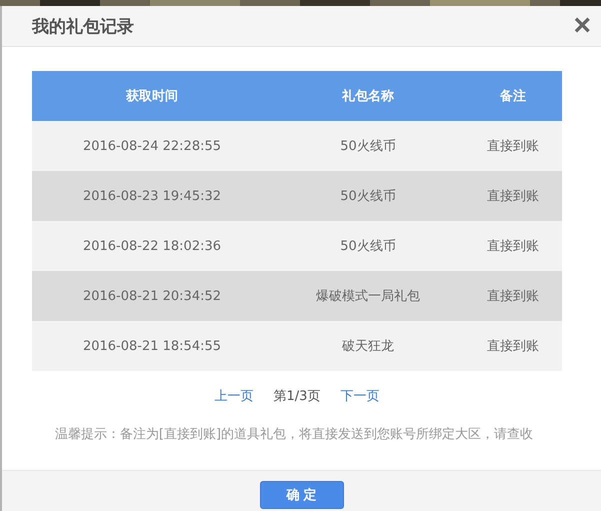 This screenshot has width=601, height=511. What do you see at coordinates (83, 27) in the screenshot?
I see `dialog-title: 我的礼包记录` at bounding box center [83, 27].